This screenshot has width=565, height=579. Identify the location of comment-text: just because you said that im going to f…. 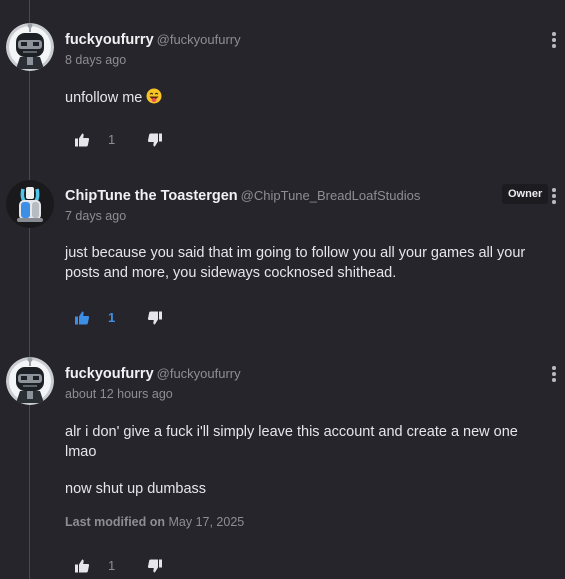
(295, 263).